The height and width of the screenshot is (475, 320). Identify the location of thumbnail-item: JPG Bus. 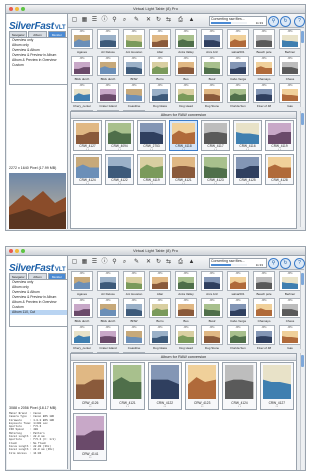
(186, 69).